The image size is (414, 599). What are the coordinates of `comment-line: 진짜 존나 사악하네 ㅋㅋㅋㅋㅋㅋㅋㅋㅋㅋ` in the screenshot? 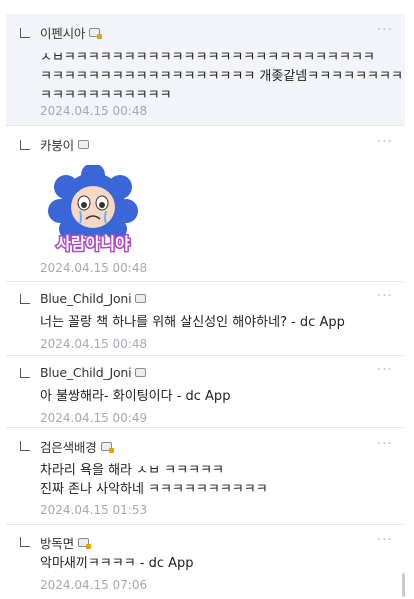 It's located at (154, 489).